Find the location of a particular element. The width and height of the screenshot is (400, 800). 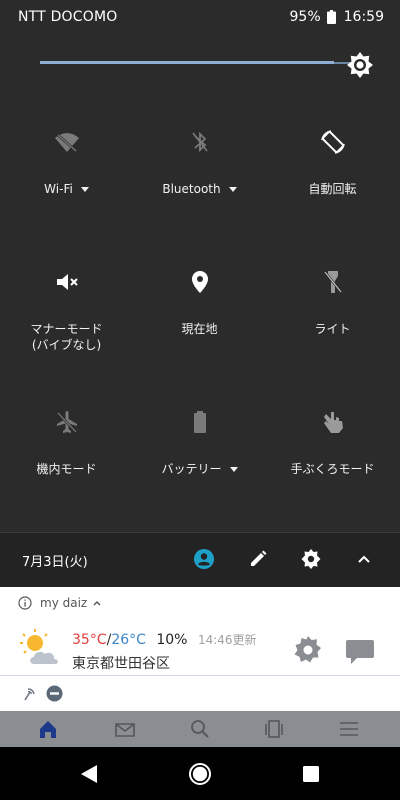

weather-location: 東京都世田谷区 is located at coordinates (121, 664).